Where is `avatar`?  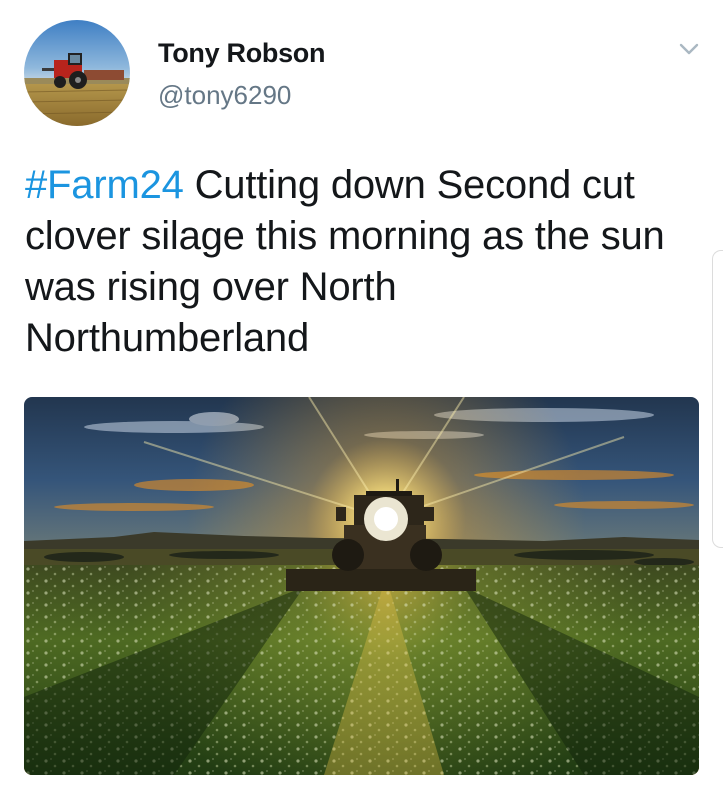 avatar is located at coordinates (77, 73).